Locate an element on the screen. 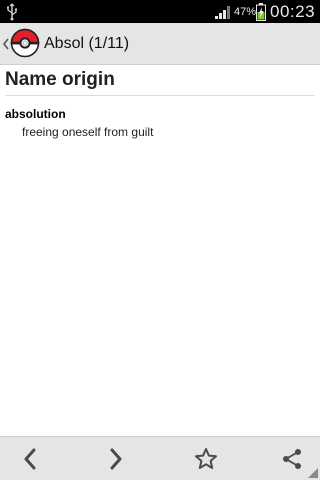 This screenshot has width=320, height=480. battery-percent: 47% is located at coordinates (245, 12).